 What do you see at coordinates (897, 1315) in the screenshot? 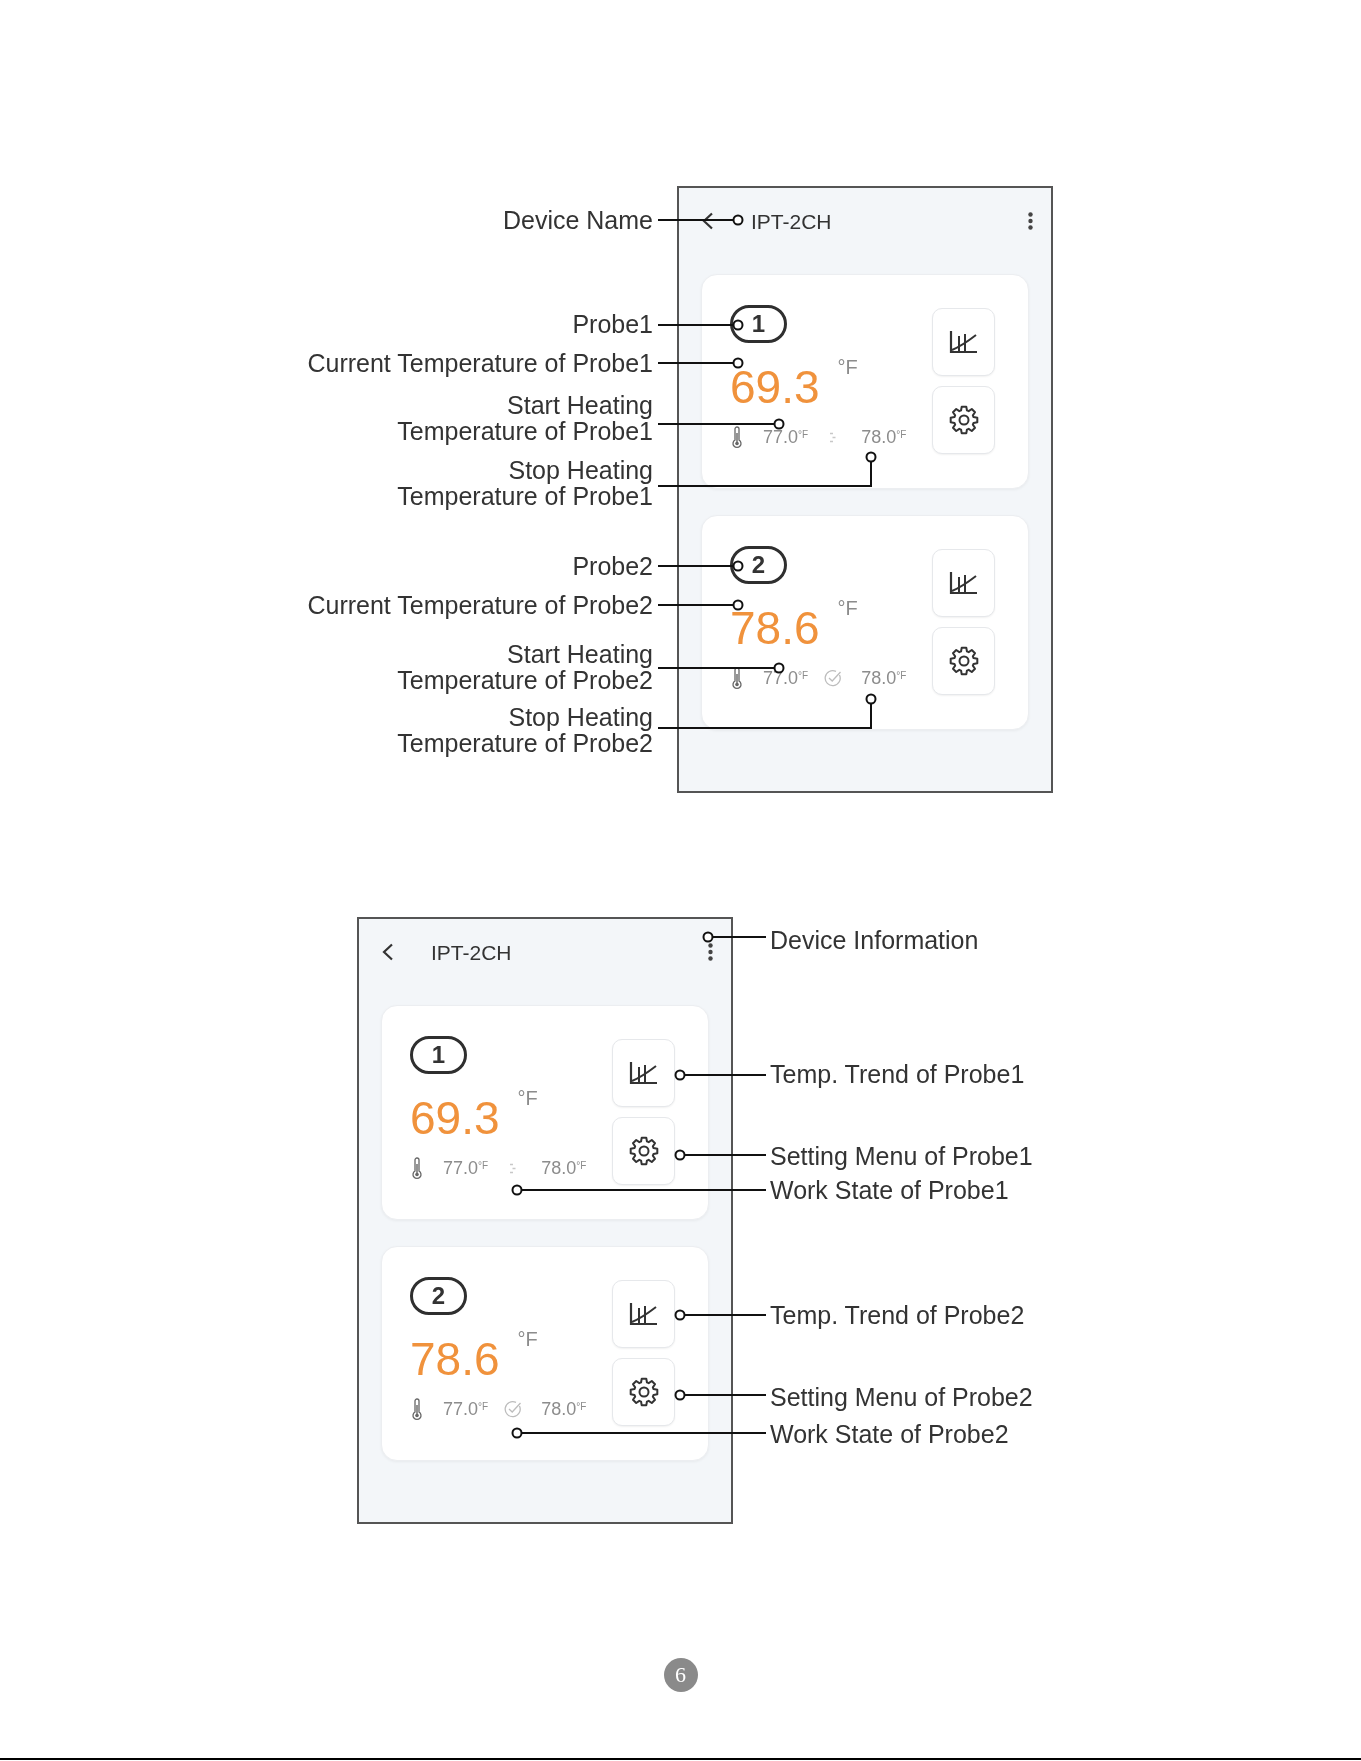
I see `callout-label: Temp. Trend of Probe2` at bounding box center [897, 1315].